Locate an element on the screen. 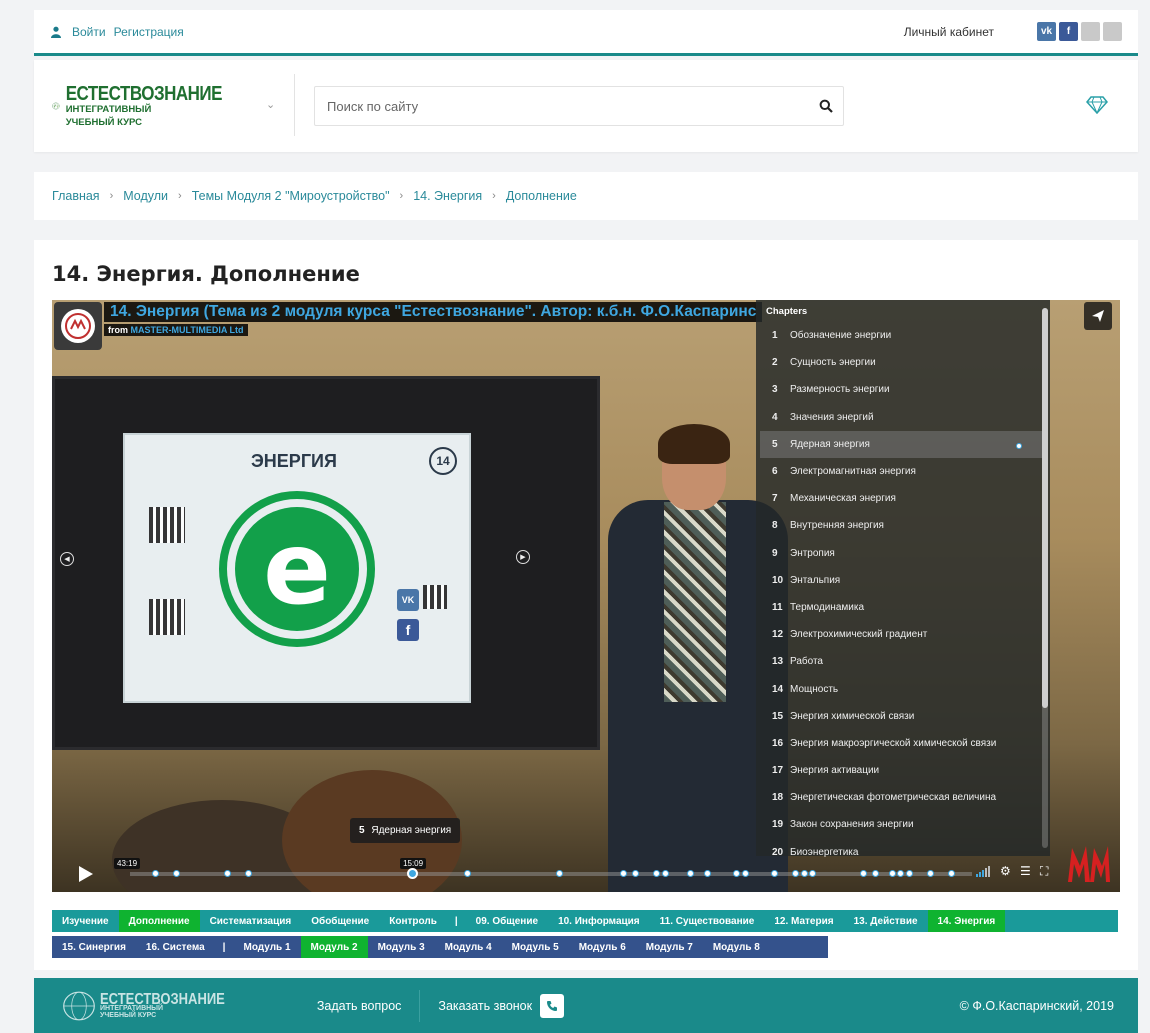 This screenshot has width=1150, height=1033. chapter-item: 17 Энергия активации is located at coordinates (903, 770).